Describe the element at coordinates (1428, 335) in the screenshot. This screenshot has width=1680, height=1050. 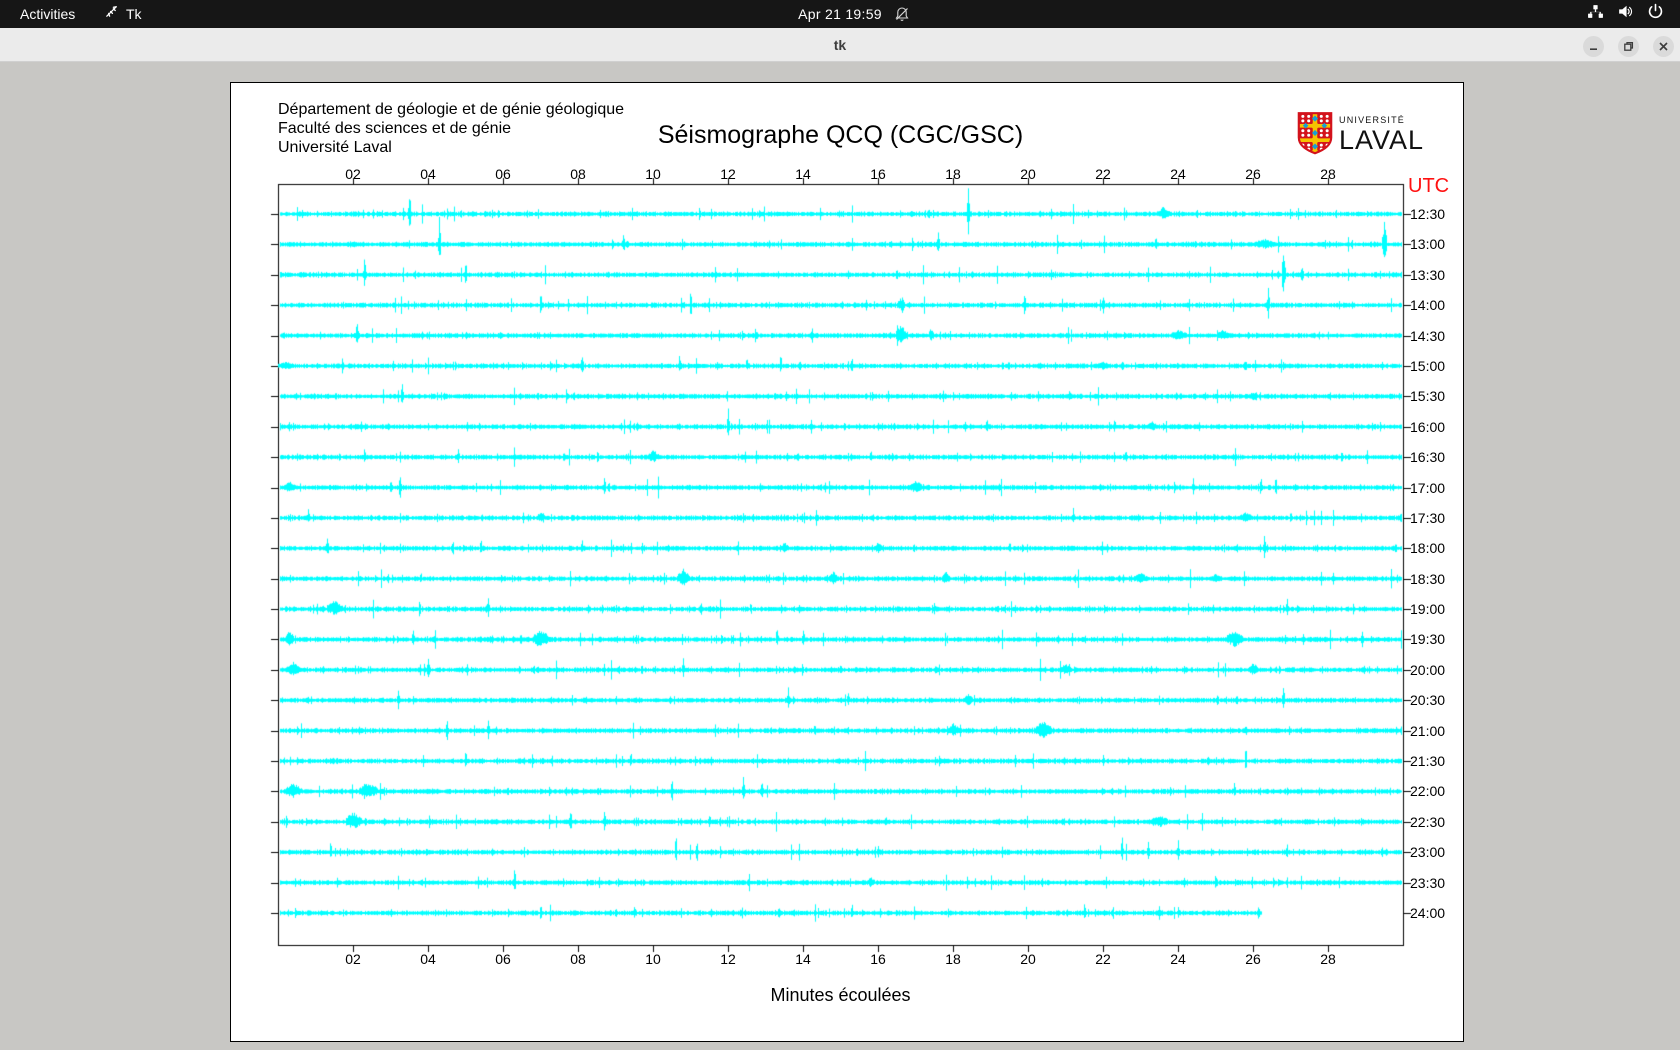
I see `utc-time-label: 14:30` at that location.